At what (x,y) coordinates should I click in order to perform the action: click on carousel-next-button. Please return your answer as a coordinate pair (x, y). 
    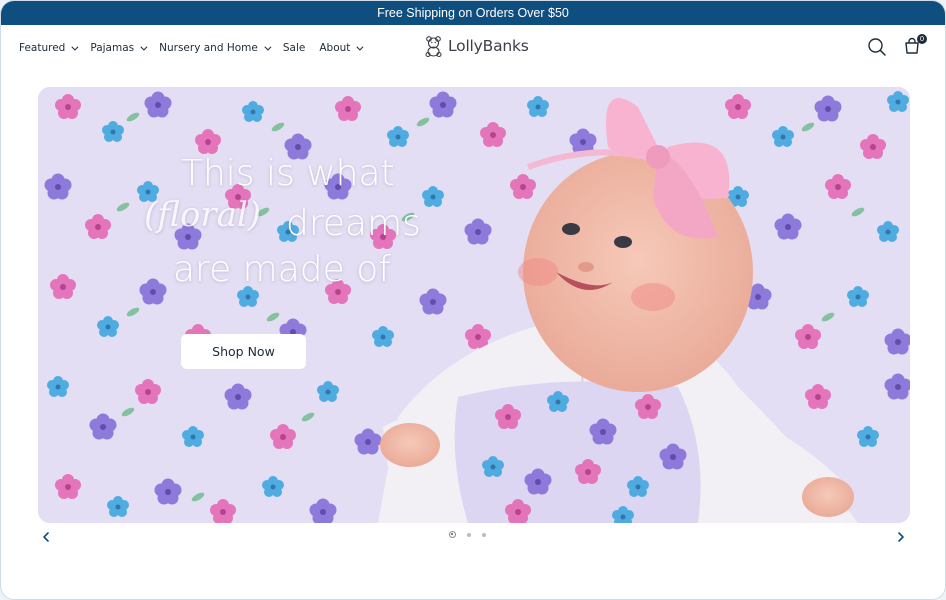
    Looking at the image, I should click on (901, 536).